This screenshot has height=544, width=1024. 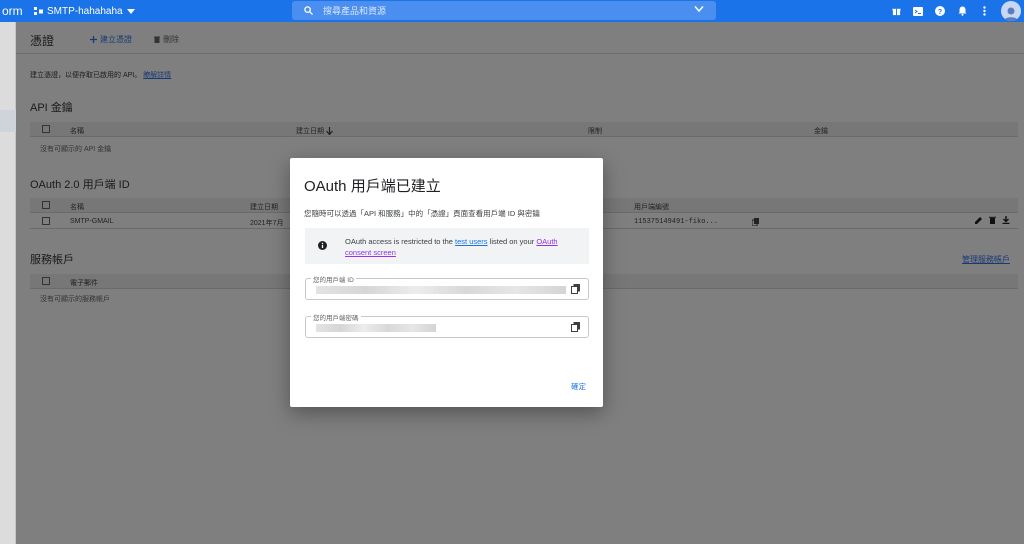 I want to click on help-icon: ?, so click(x=940, y=11).